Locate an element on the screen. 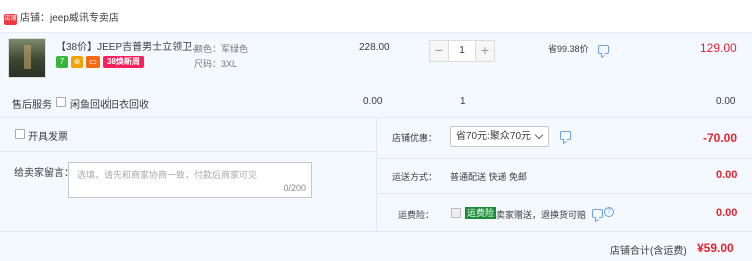 Image resolution: width=752 pixels, height=261 pixels. insurance-label: 运费险： is located at coordinates (416, 215).